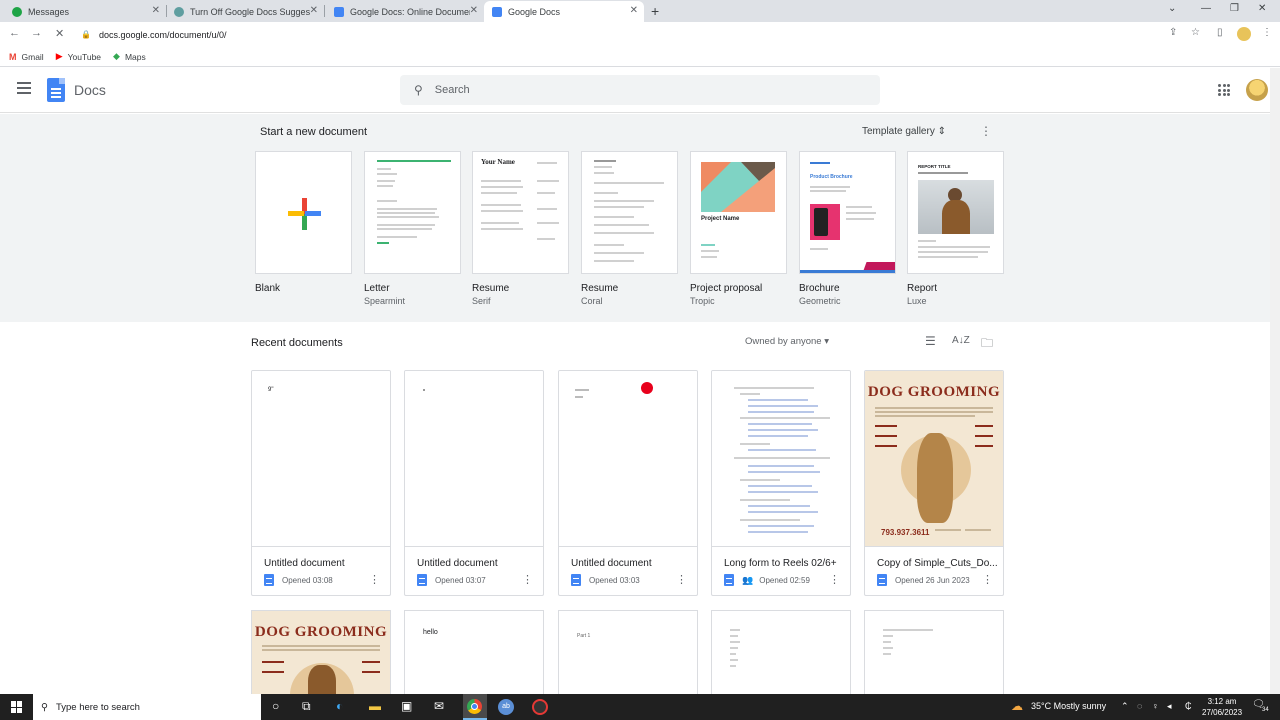 The height and width of the screenshot is (720, 1280). Describe the element at coordinates (930, 341) in the screenshot. I see `list-view-icon: ☰` at that location.